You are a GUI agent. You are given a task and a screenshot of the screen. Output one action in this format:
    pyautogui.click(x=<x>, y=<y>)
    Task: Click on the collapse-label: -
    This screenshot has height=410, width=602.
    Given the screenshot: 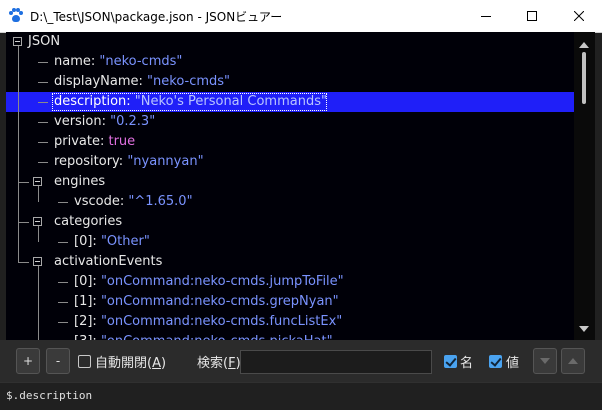 What is the action you would take?
    pyautogui.click(x=58, y=361)
    